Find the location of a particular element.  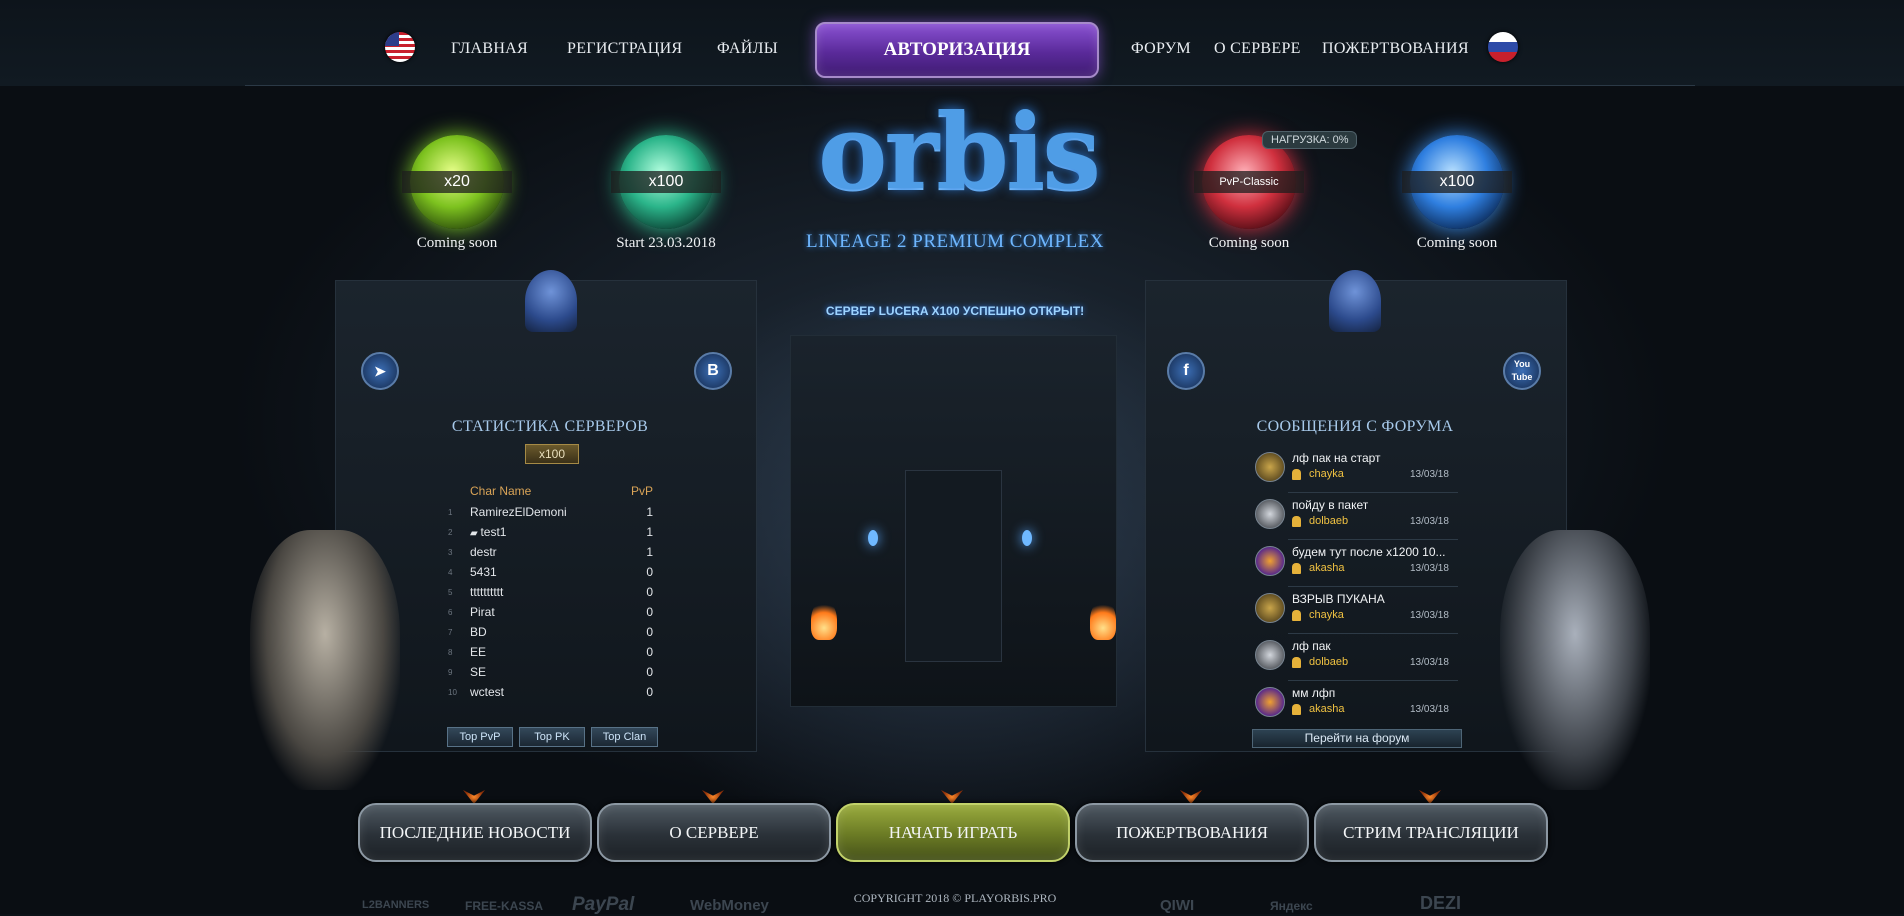

free-kassa-logo: FREE-KASSA is located at coordinates (504, 906).